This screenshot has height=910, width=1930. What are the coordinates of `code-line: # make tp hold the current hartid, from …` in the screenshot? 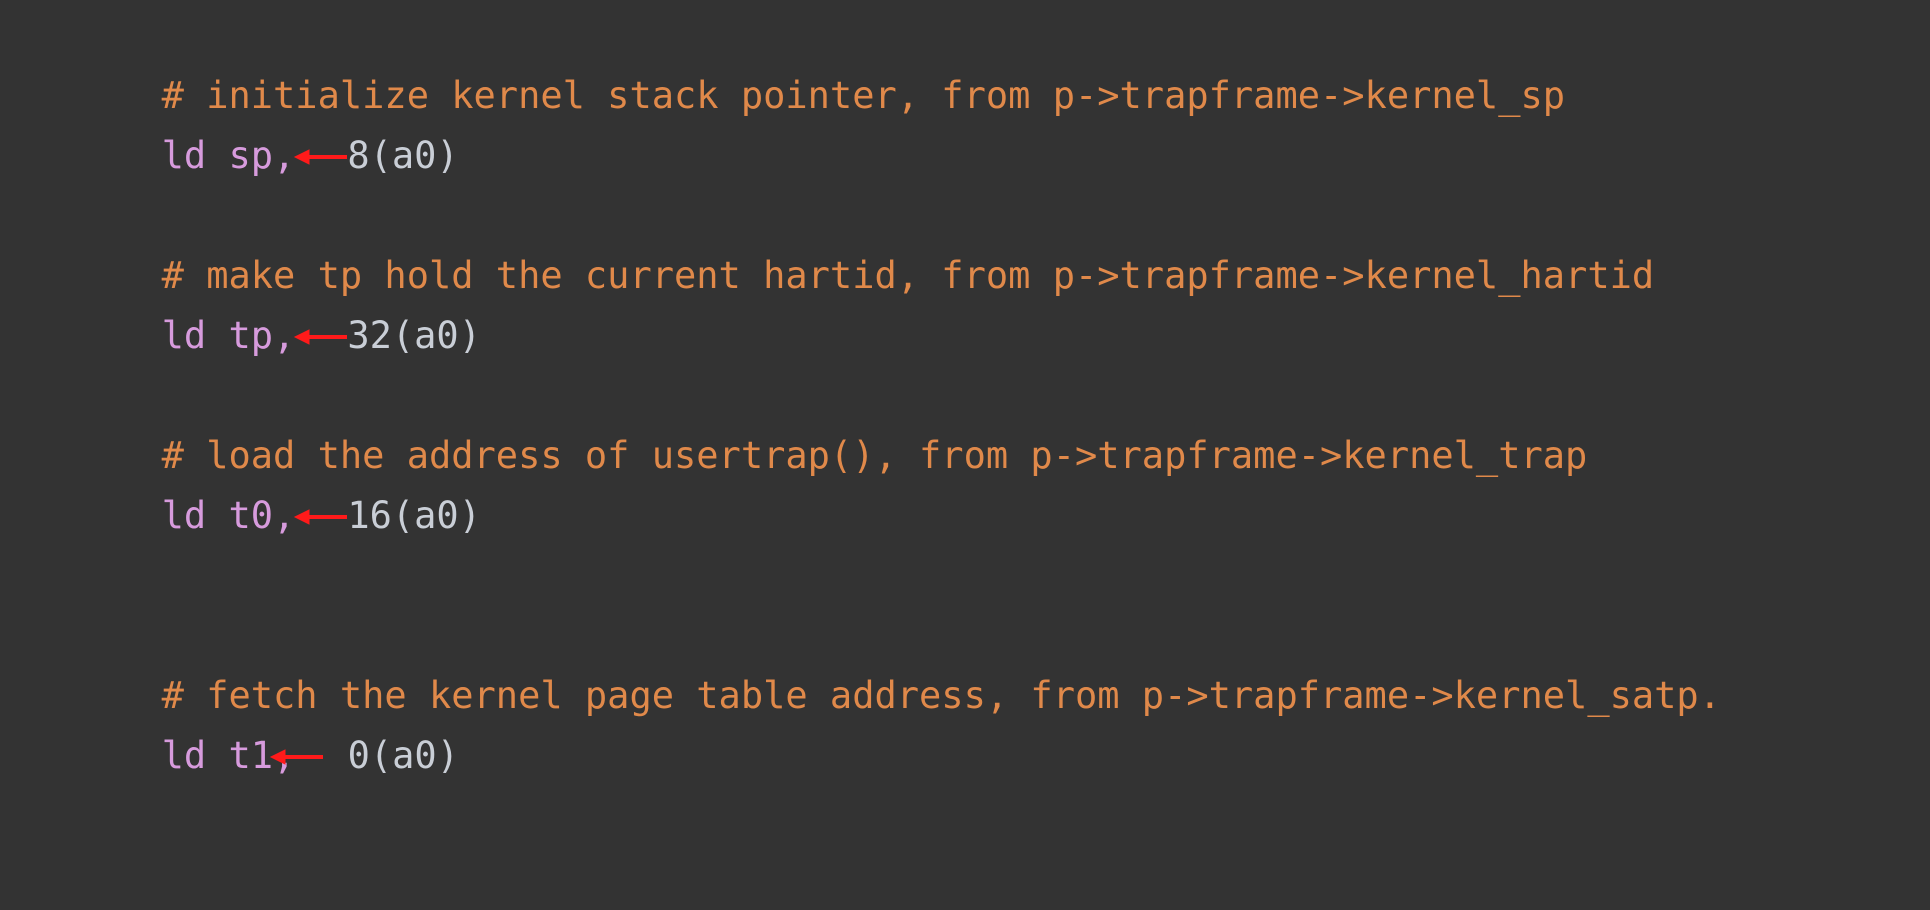 It's located at (979, 241).